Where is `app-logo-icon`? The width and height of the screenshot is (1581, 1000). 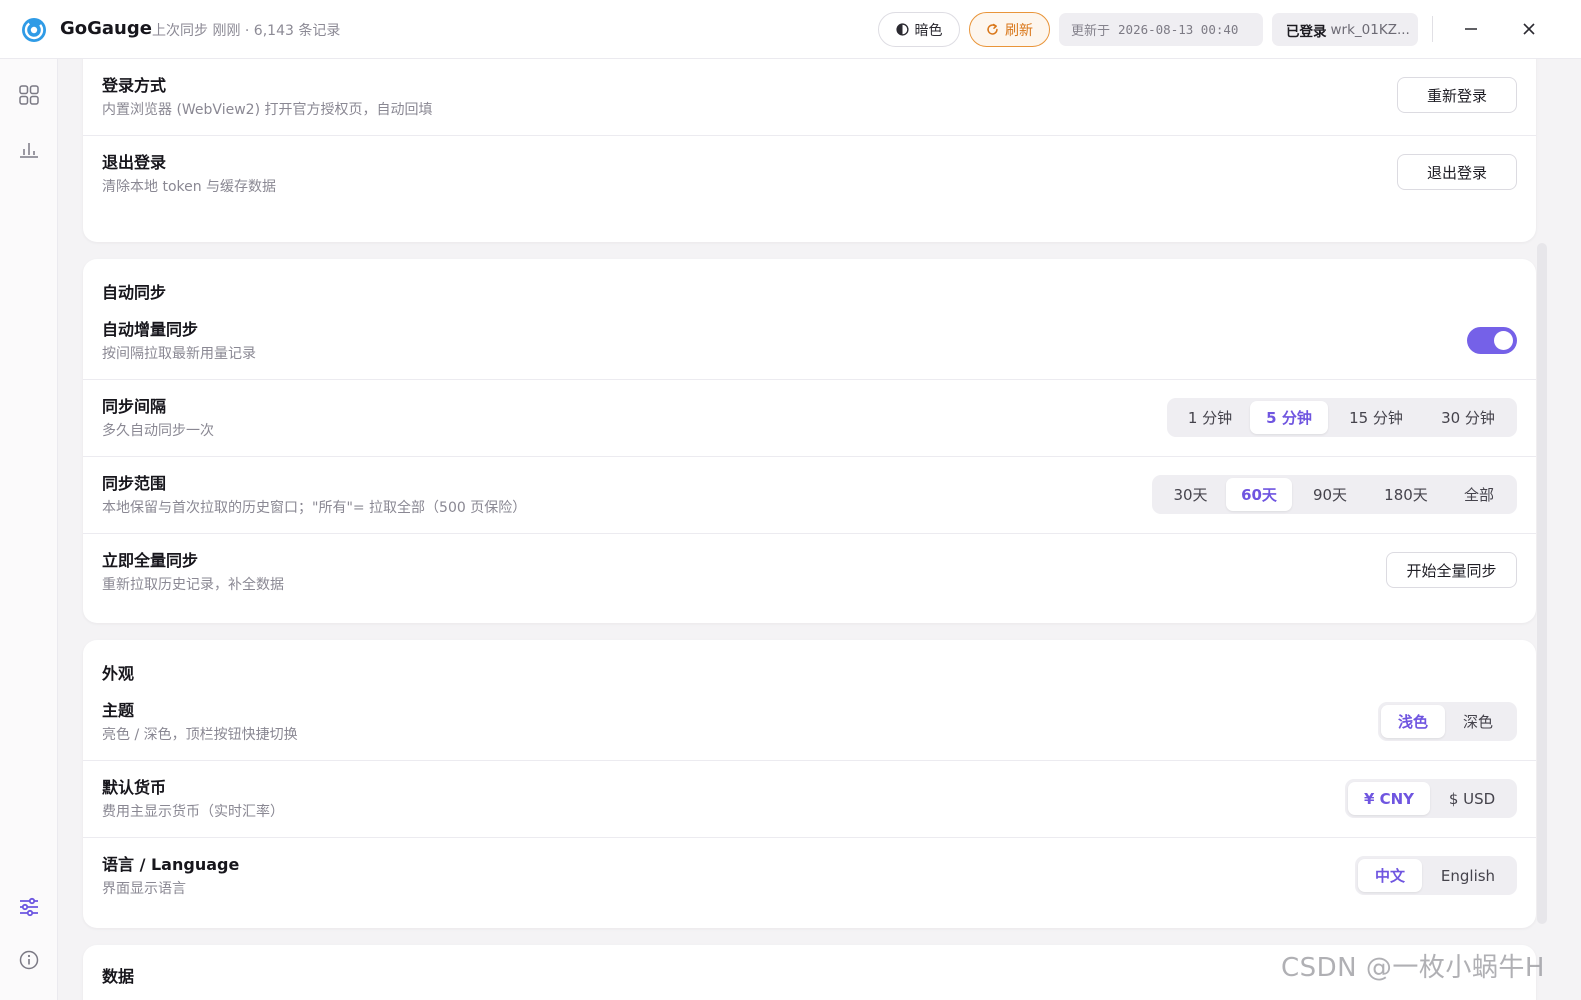 app-logo-icon is located at coordinates (34, 30).